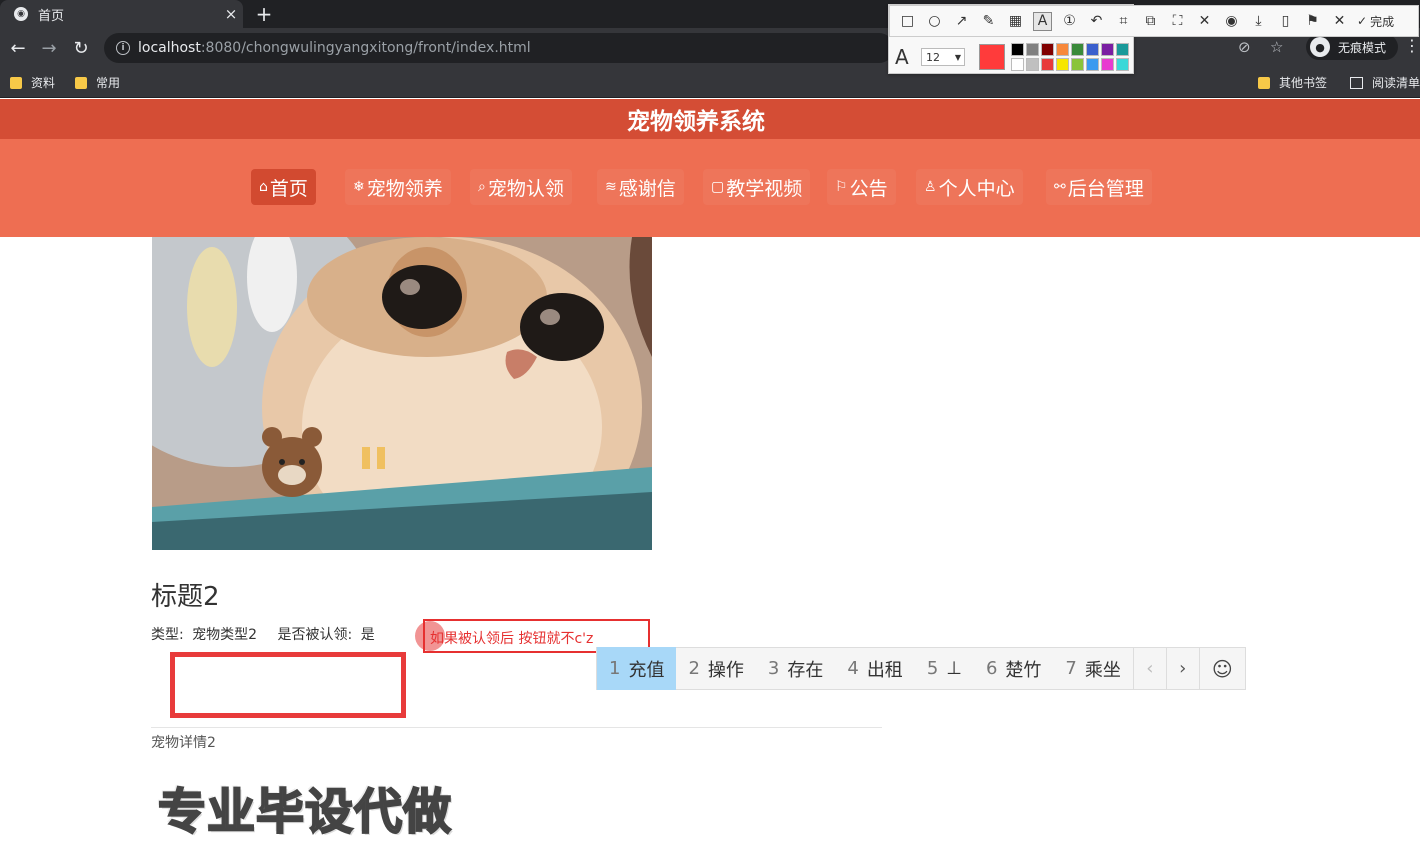 Image resolution: width=1420 pixels, height=852 pixels. Describe the element at coordinates (992, 57) in the screenshot. I see `current-color-swatch` at that location.